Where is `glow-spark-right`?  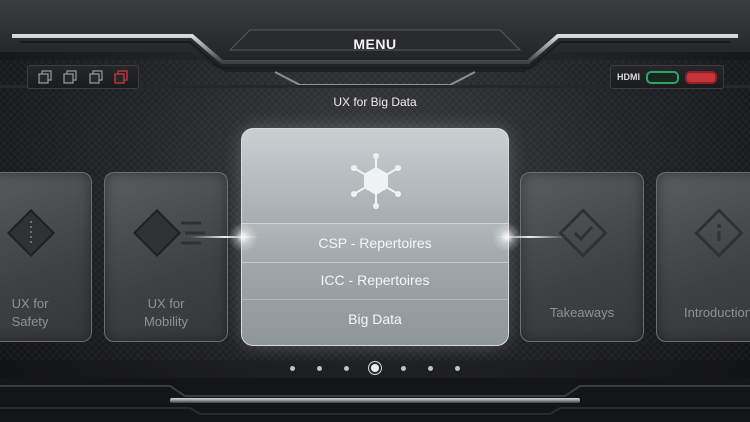 glow-spark-right is located at coordinates (507, 237).